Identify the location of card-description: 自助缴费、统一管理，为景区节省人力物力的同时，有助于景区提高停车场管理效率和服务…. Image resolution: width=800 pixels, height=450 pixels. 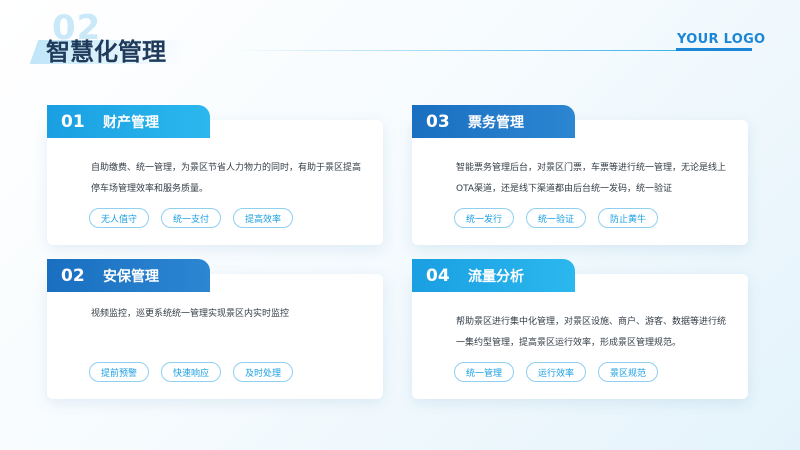
(226, 178).